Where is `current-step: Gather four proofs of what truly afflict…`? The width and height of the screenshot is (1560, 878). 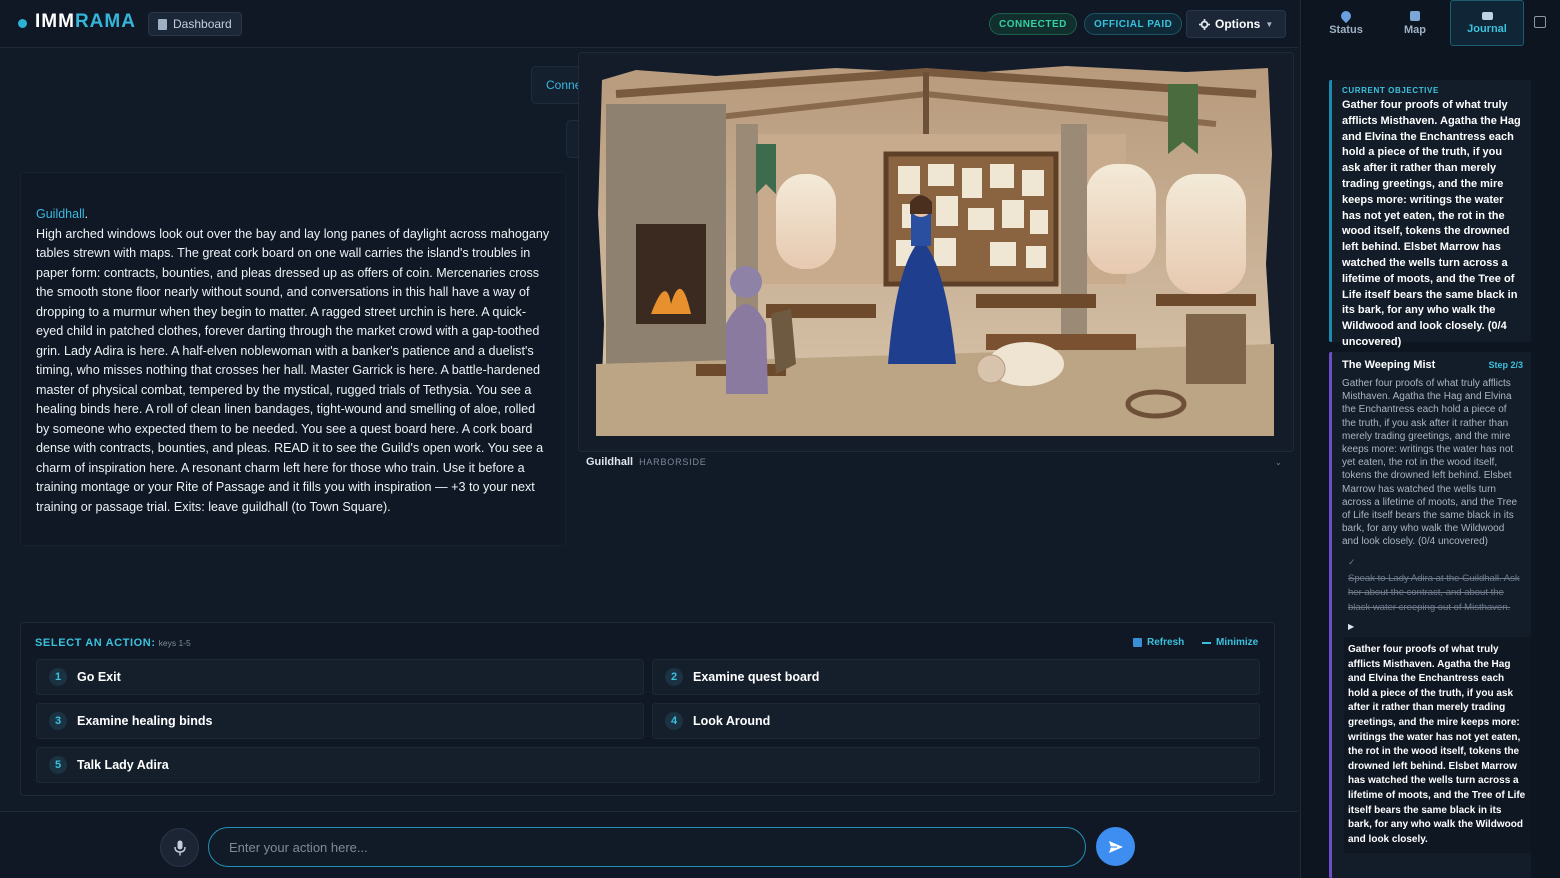
current-step: Gather four proofs of what truly afflict… is located at coordinates (1437, 745).